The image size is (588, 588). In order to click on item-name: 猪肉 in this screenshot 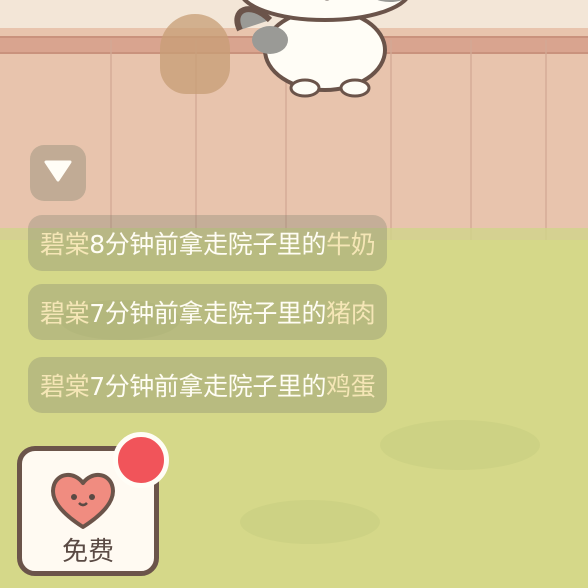, I will do `click(351, 313)`.